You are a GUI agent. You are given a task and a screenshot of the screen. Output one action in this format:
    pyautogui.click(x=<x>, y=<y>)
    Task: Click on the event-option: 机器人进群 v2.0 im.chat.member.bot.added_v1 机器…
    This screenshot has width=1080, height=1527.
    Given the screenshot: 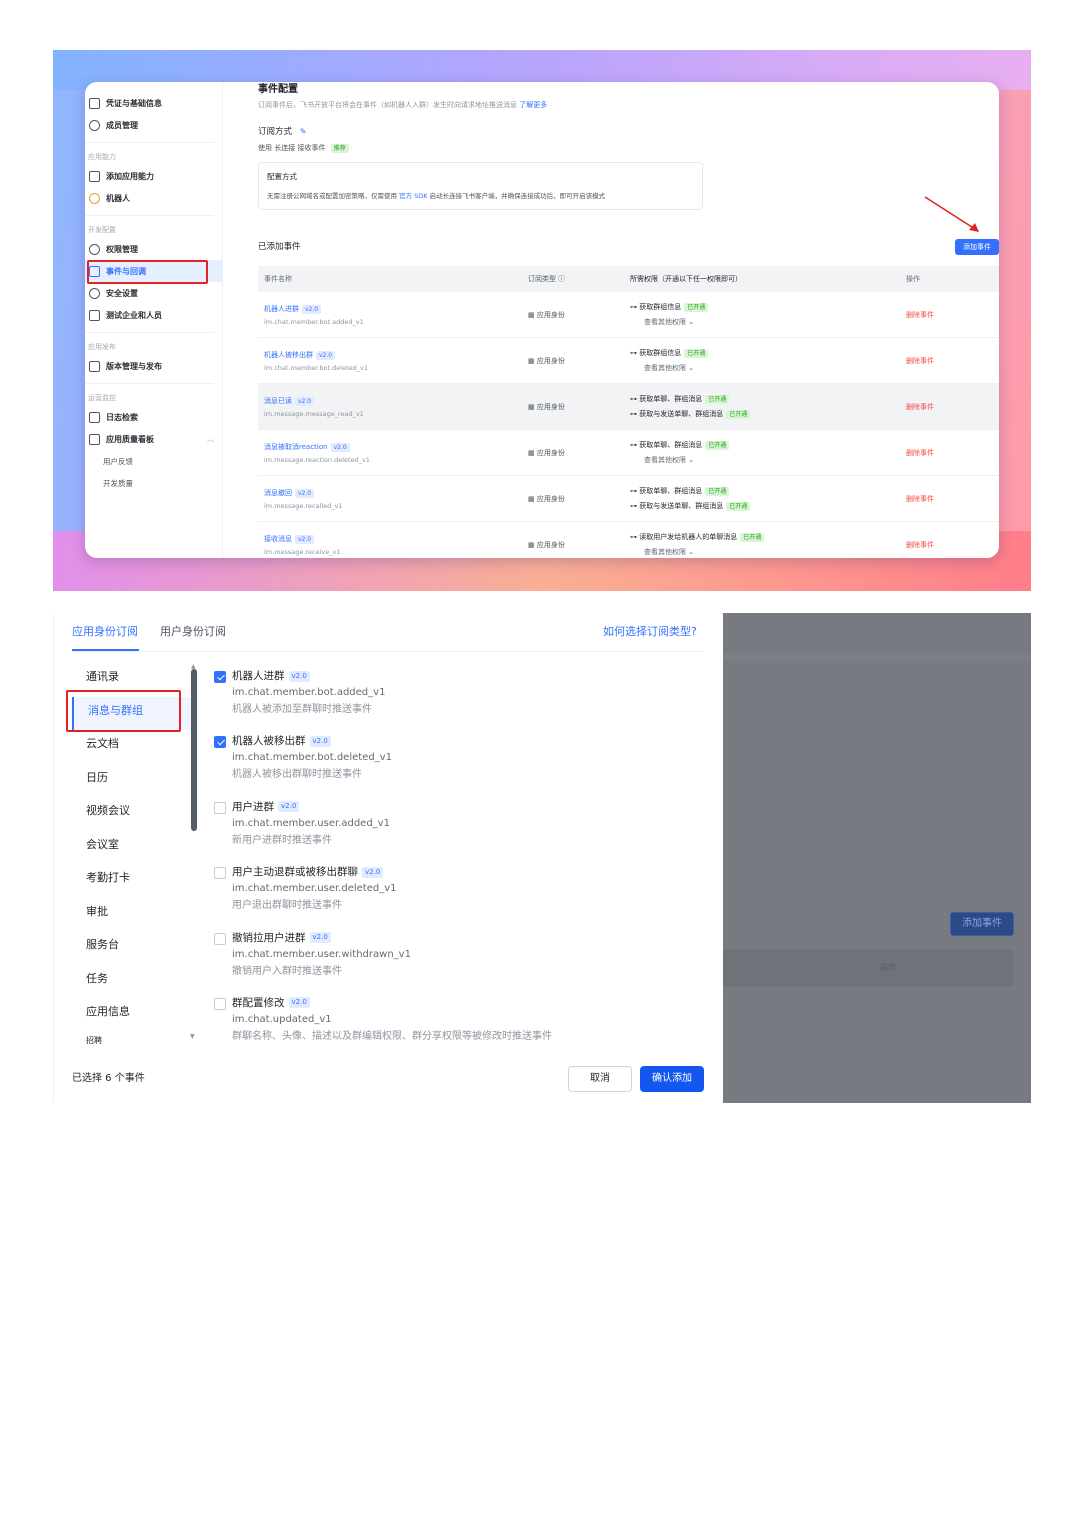 What is the action you would take?
    pyautogui.click(x=449, y=701)
    